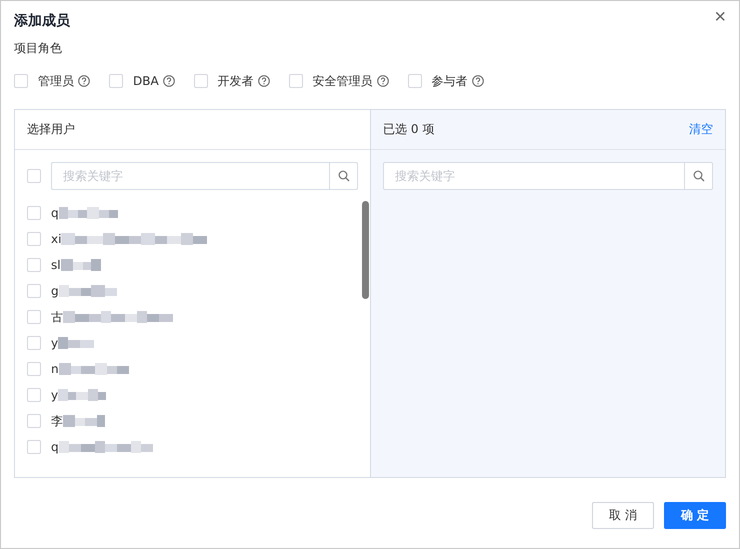  Describe the element at coordinates (56, 265) in the screenshot. I see `user-name: sl` at that location.